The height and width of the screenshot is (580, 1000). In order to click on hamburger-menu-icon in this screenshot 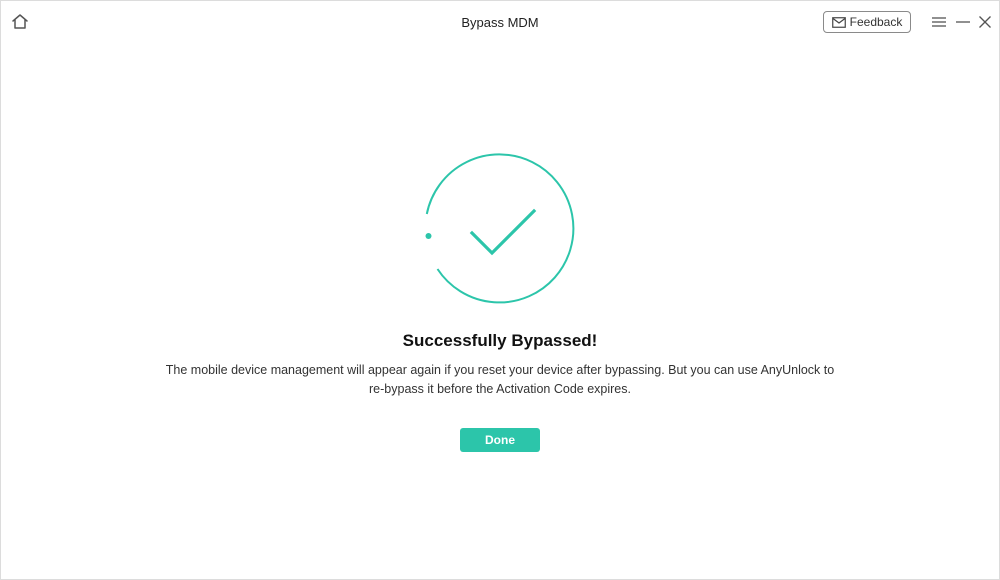, I will do `click(939, 22)`.